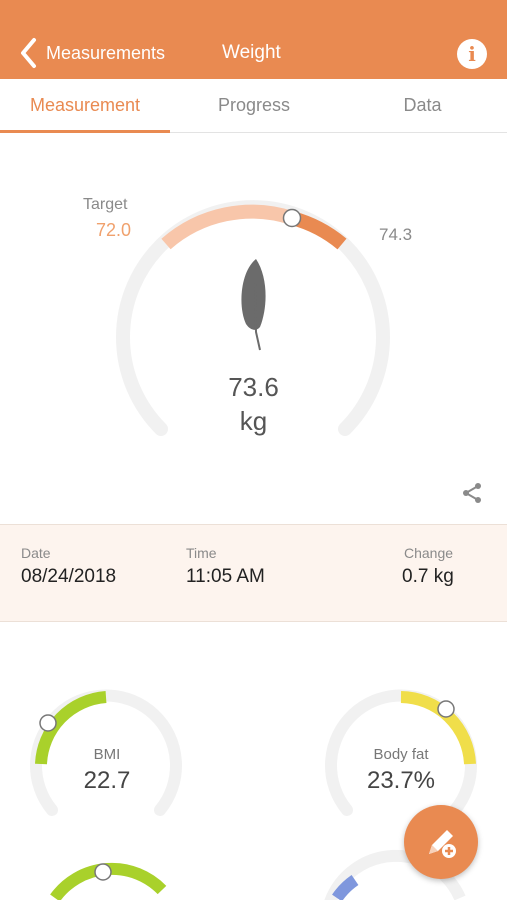 The image size is (507, 900). I want to click on change-value: 0.7 kg, so click(428, 576).